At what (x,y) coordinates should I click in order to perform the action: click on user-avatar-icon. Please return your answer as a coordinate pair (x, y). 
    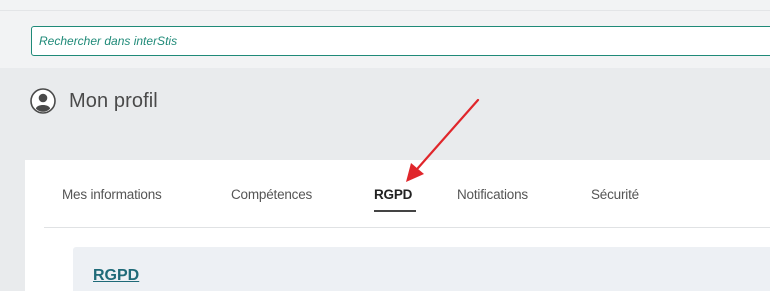
    Looking at the image, I should click on (43, 101).